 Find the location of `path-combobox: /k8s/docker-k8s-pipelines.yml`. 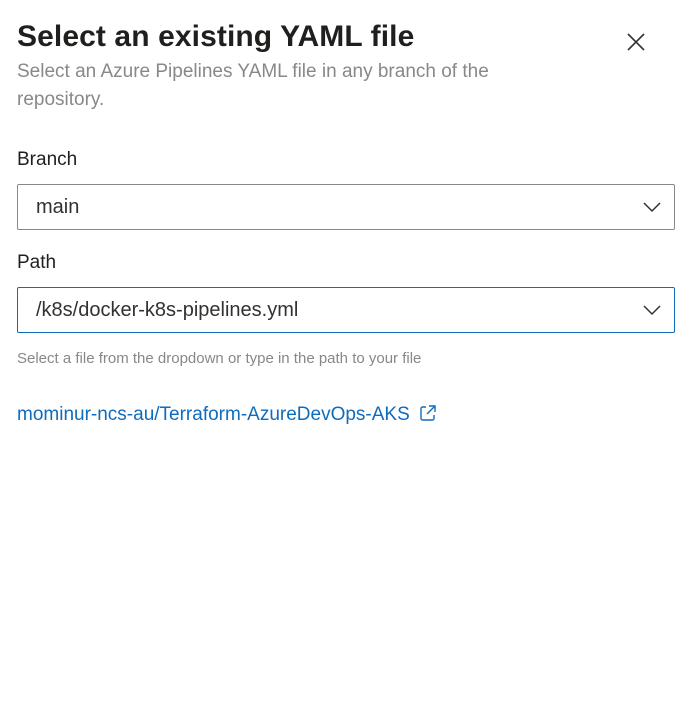

path-combobox: /k8s/docker-k8s-pipelines.yml is located at coordinates (346, 310).